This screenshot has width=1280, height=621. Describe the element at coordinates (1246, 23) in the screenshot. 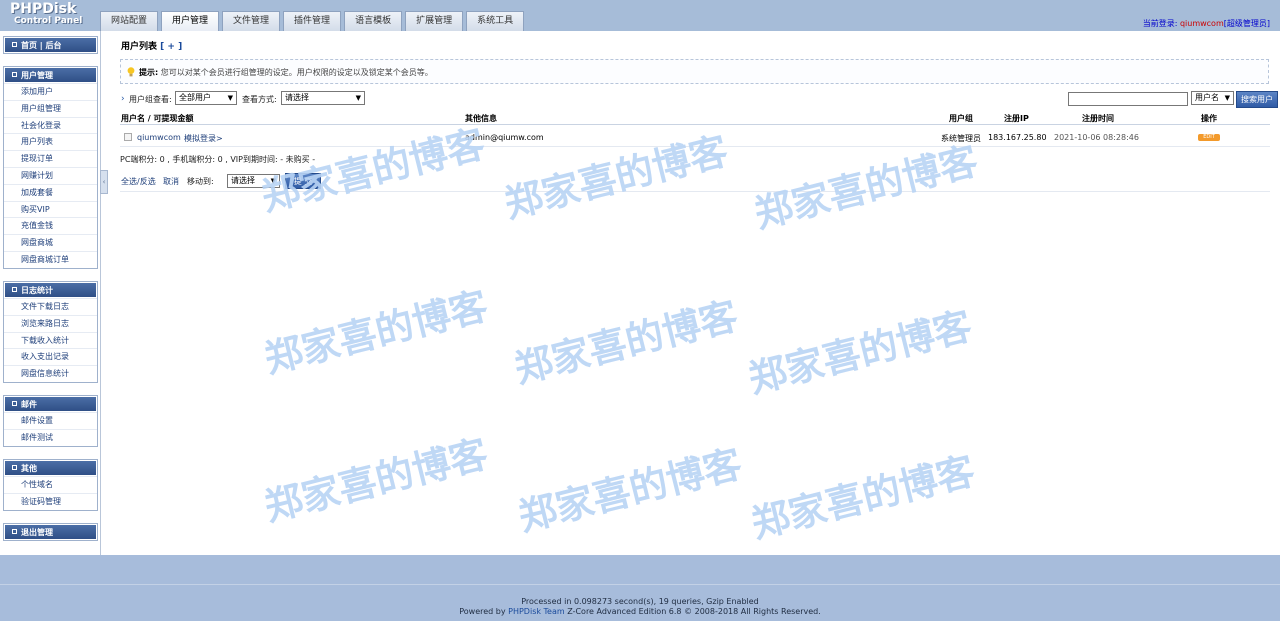

I see `login-role: [超级管理员]` at that location.